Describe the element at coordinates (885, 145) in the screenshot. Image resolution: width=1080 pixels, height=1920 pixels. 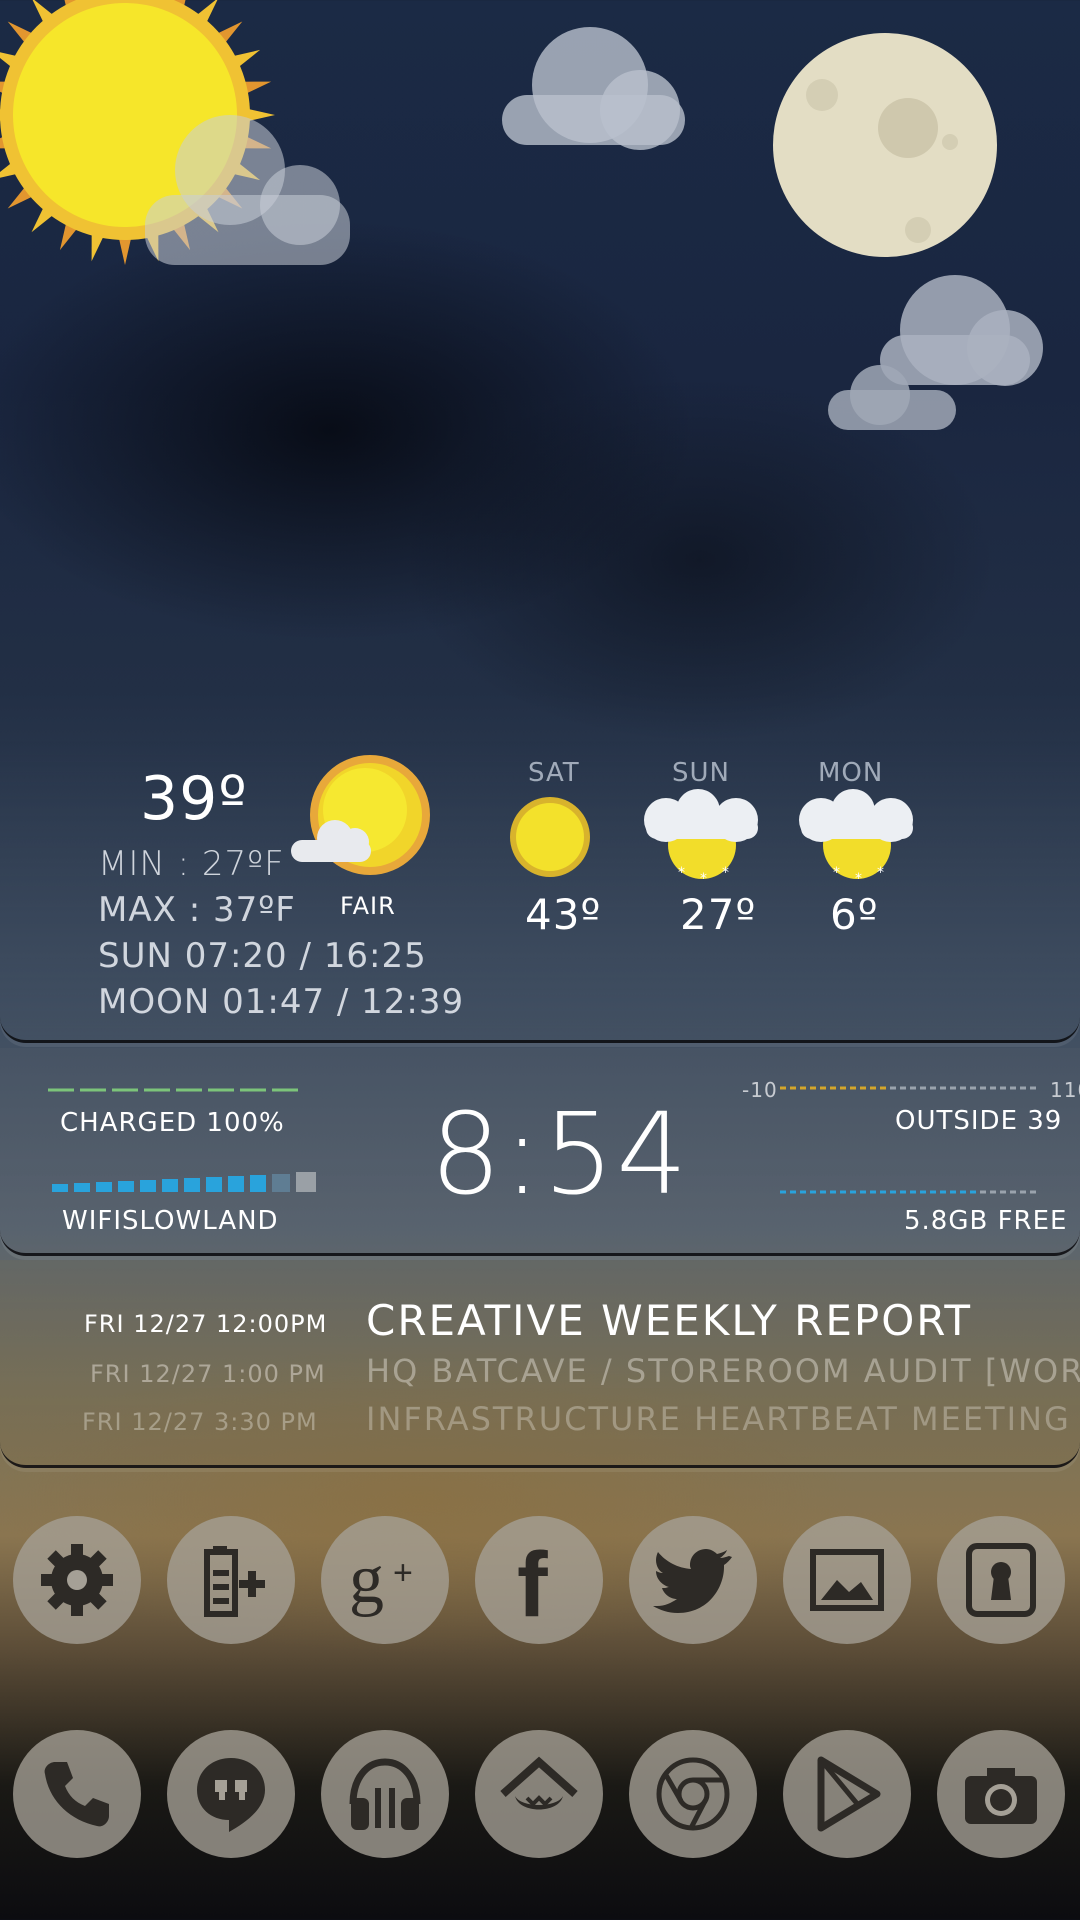
I see `moon-icon` at that location.